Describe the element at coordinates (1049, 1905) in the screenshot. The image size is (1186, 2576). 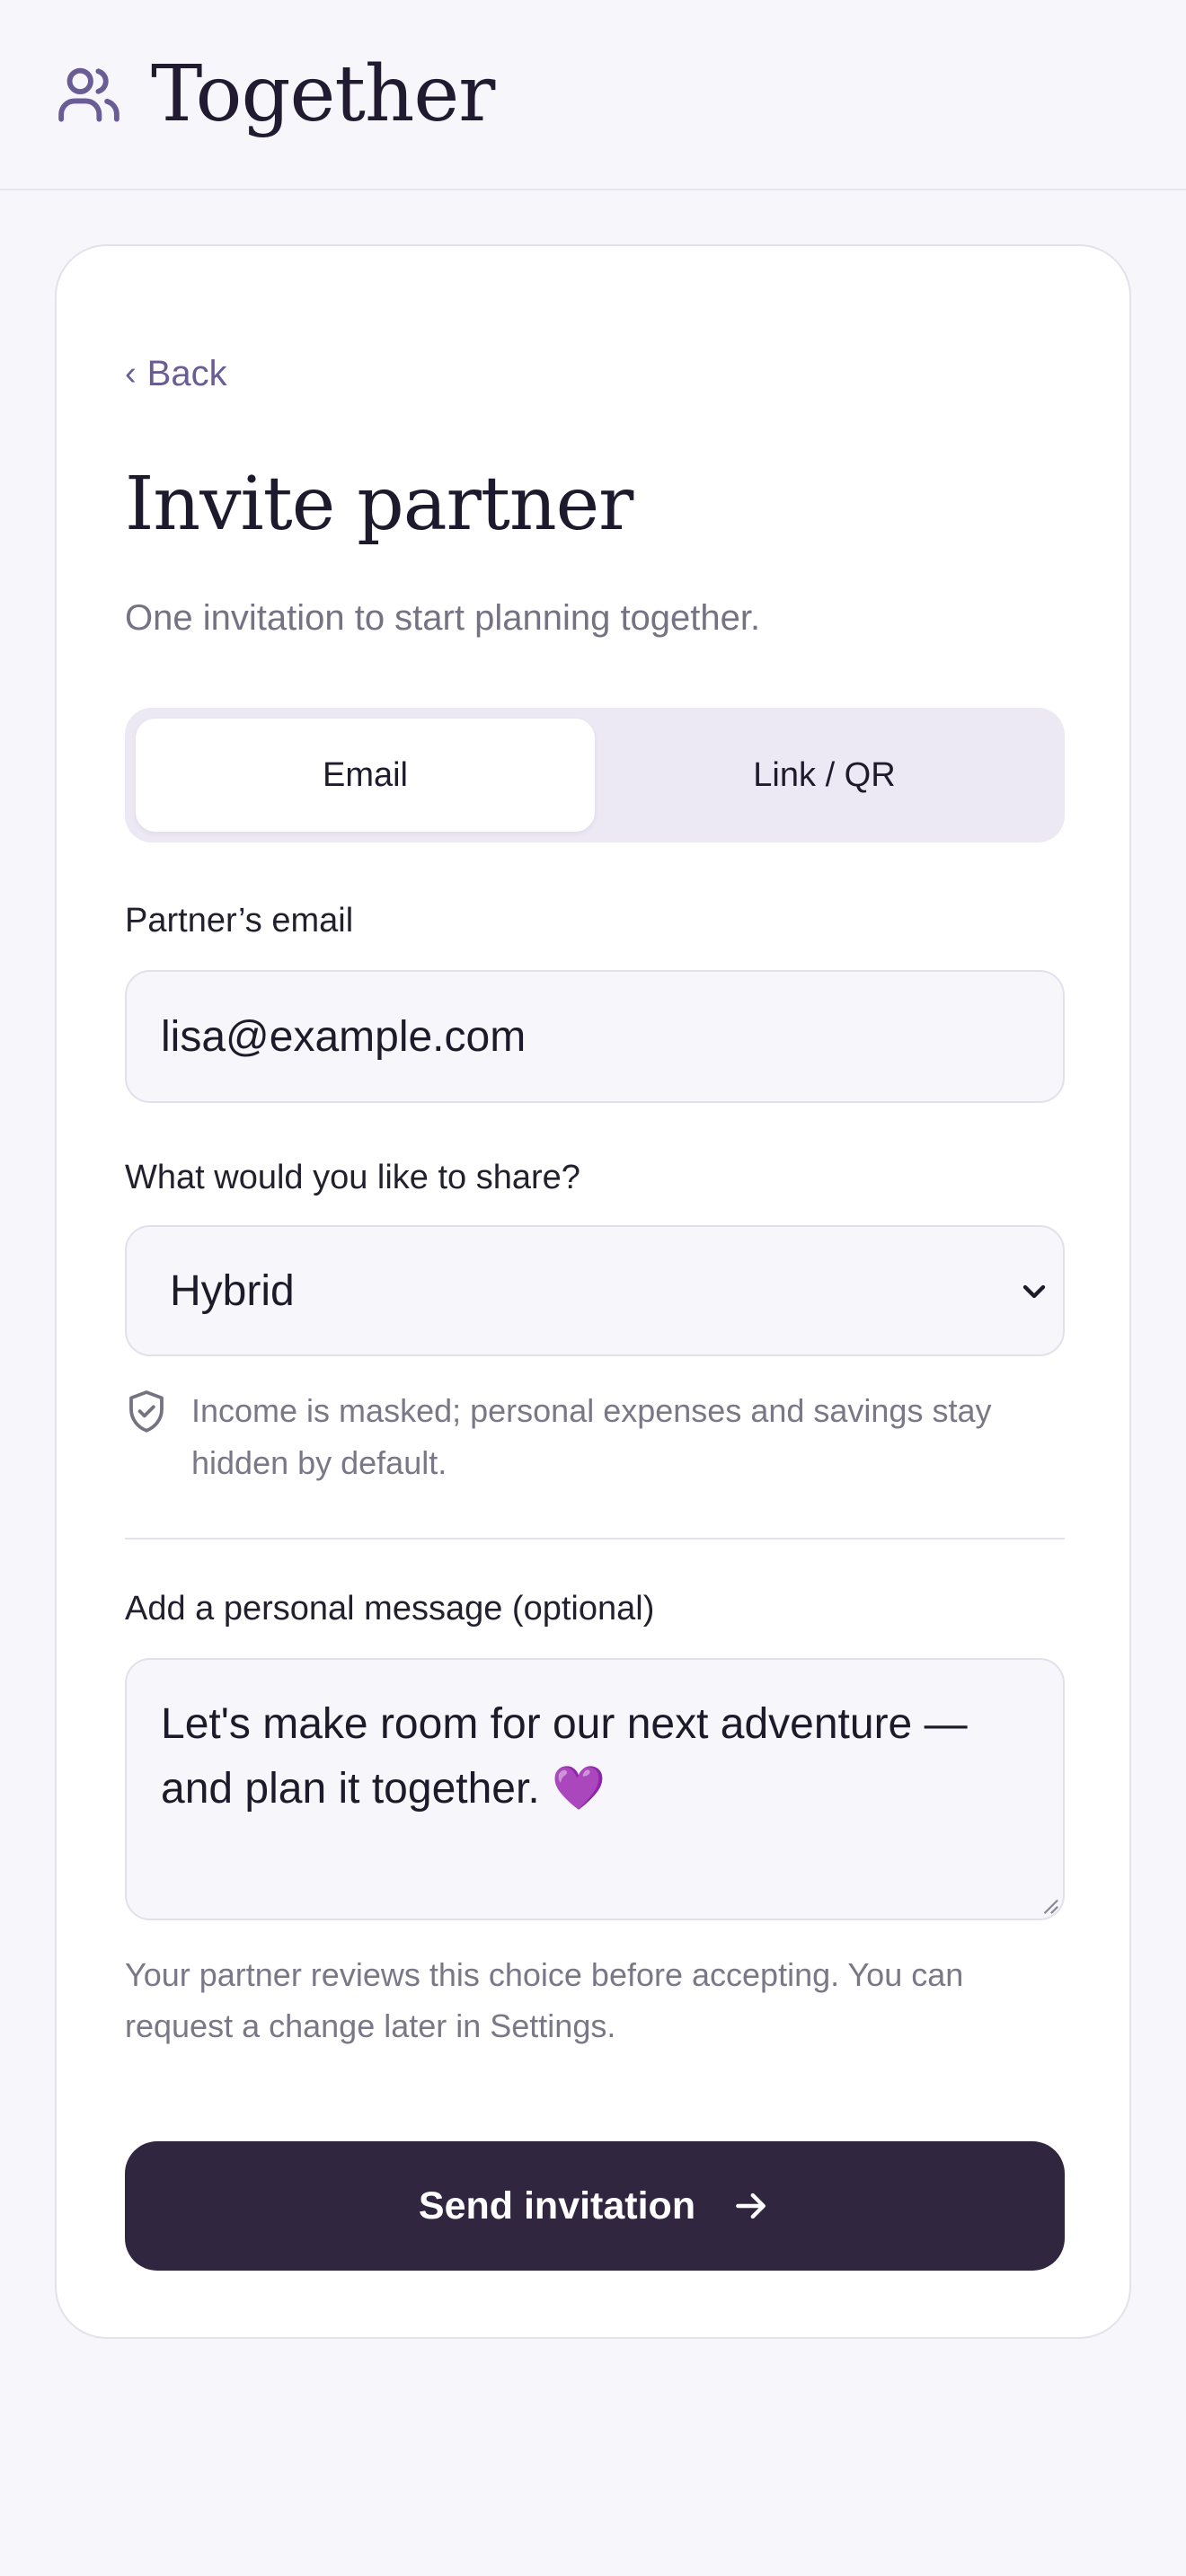
I see `resize-handle-icon` at that location.